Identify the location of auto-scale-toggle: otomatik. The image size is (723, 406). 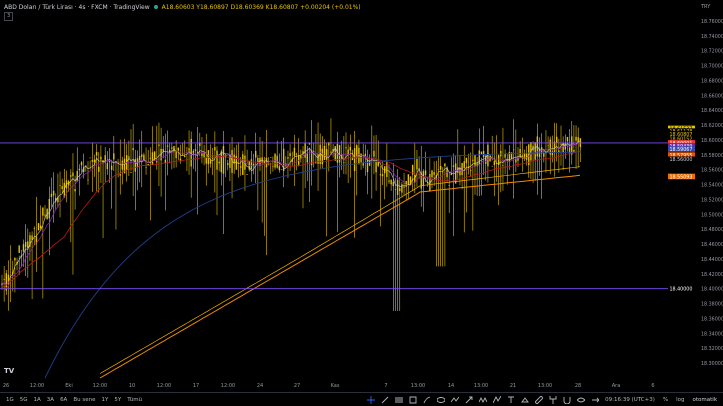
(705, 400).